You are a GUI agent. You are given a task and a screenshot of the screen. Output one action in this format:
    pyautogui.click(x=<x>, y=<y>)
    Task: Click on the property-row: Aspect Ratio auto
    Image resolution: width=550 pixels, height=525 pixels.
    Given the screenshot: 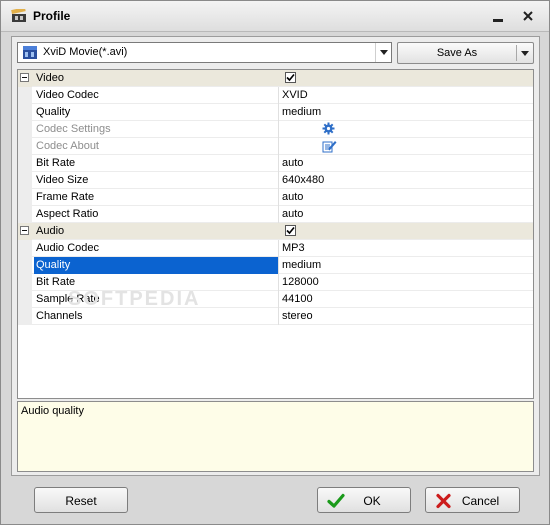 What is the action you would take?
    pyautogui.click(x=275, y=214)
    